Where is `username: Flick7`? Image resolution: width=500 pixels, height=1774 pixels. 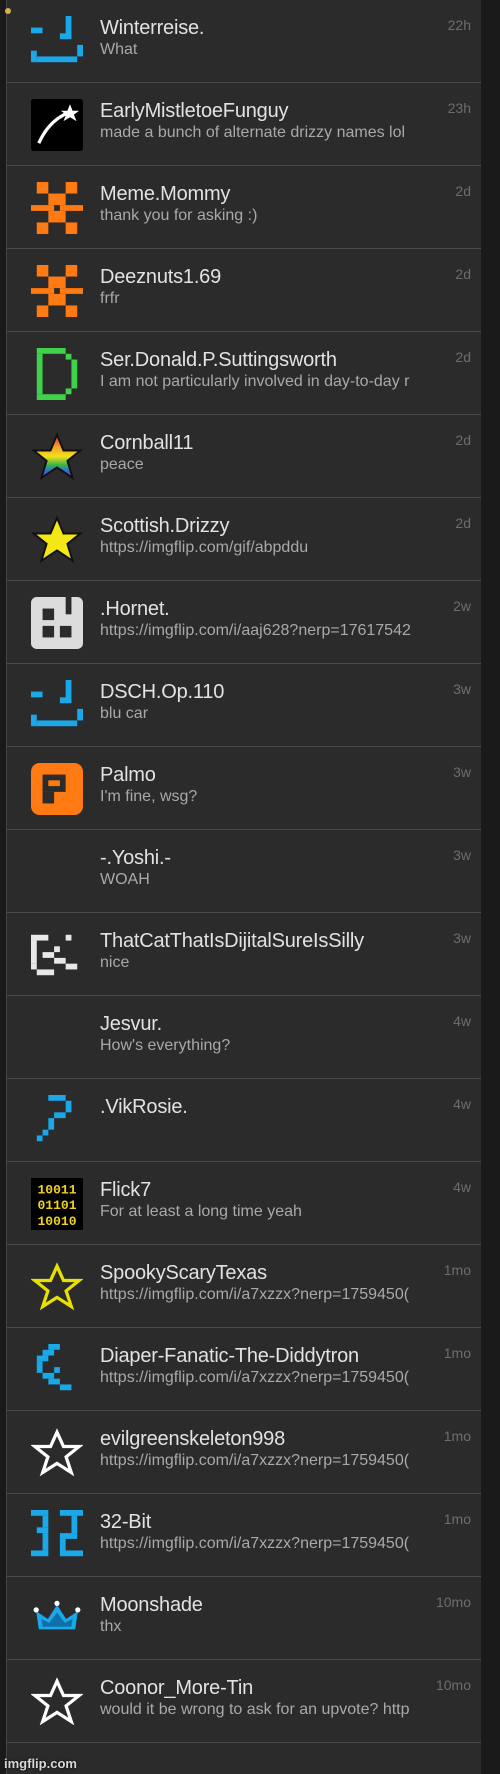 username: Flick7 is located at coordinates (125, 1190).